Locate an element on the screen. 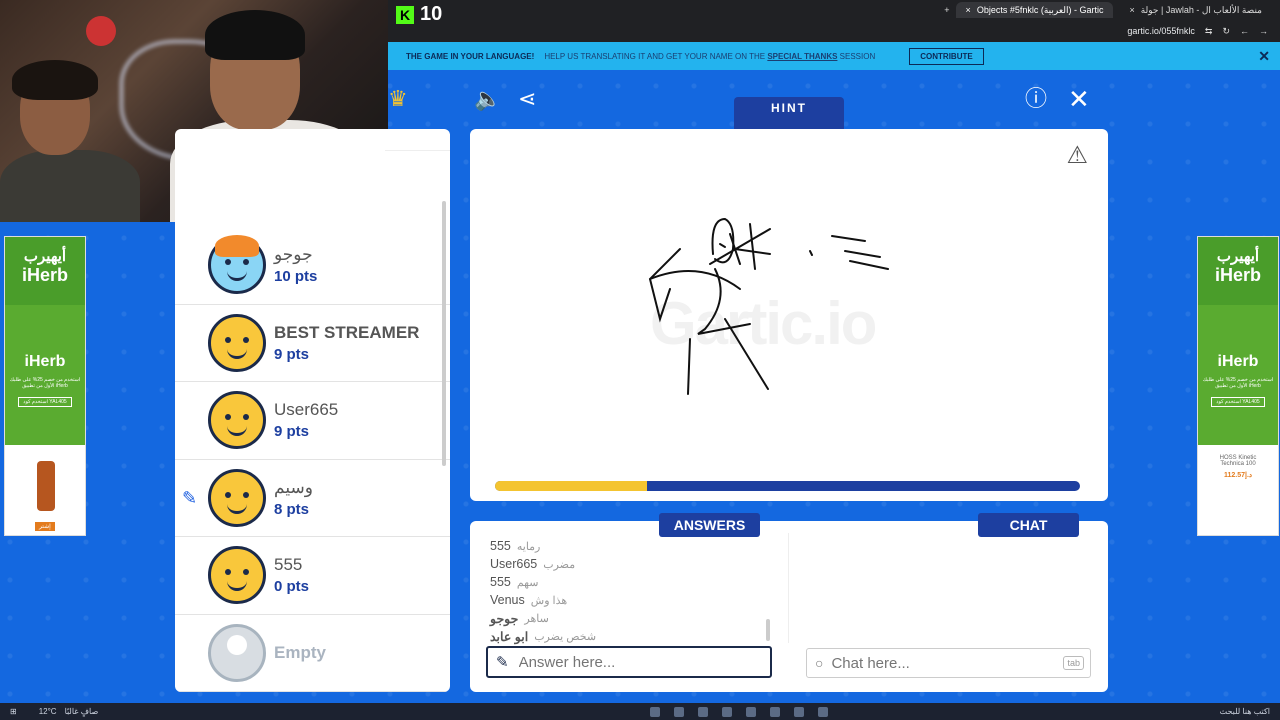 The height and width of the screenshot is (720, 1280). ad-product: HOSS Kinetic Technica 100 112.57د.إ is located at coordinates (1238, 490).